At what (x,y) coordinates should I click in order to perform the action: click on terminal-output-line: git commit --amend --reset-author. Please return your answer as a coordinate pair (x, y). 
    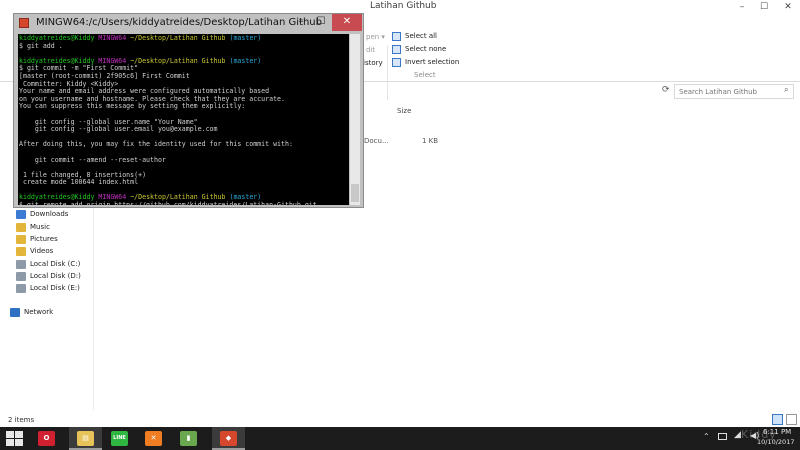
    Looking at the image, I should click on (92, 159).